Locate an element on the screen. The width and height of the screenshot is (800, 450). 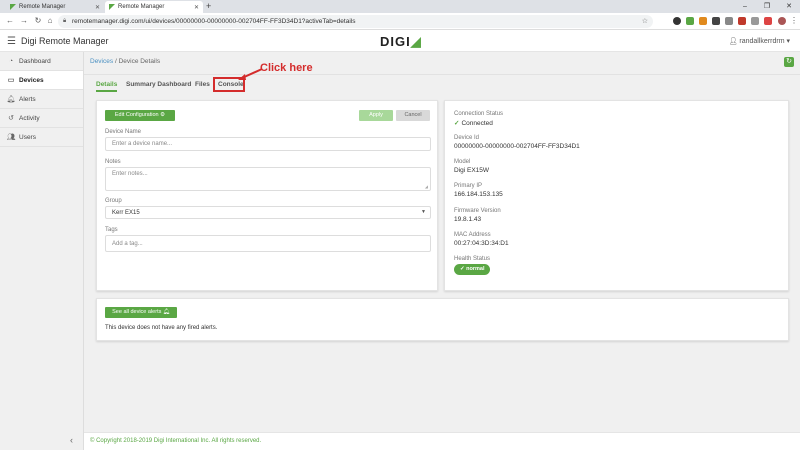
tab-details: Details is located at coordinates (107, 86).